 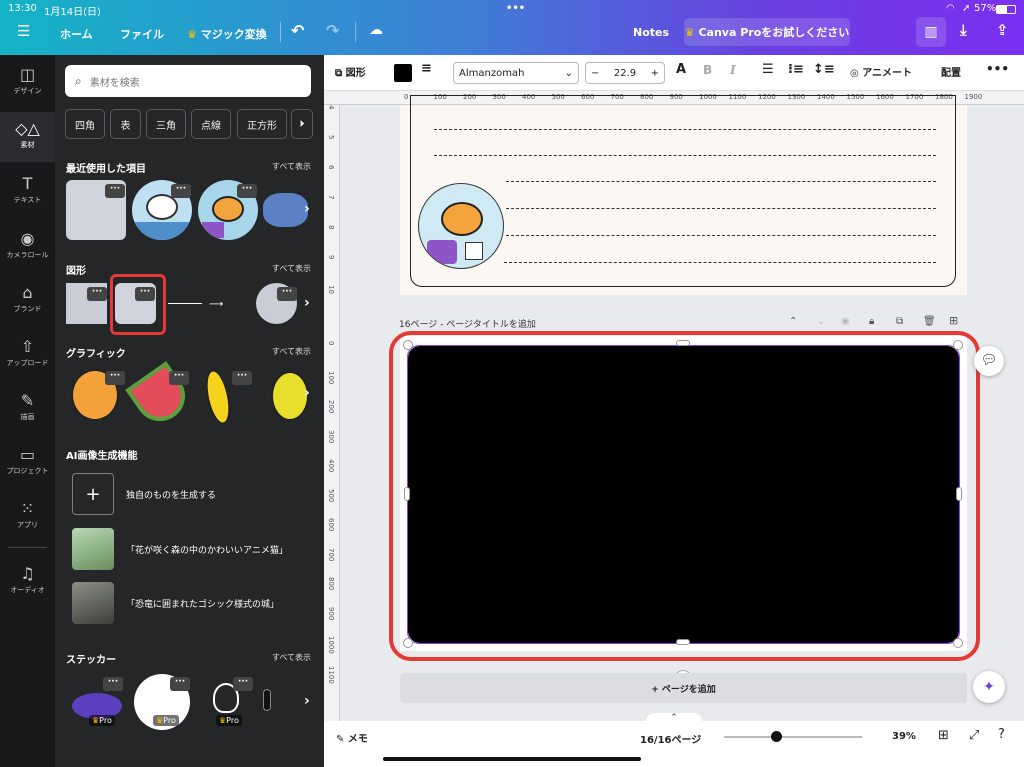 What do you see at coordinates (929, 321) in the screenshot?
I see `delete-page-icon: 🗑︎` at bounding box center [929, 321].